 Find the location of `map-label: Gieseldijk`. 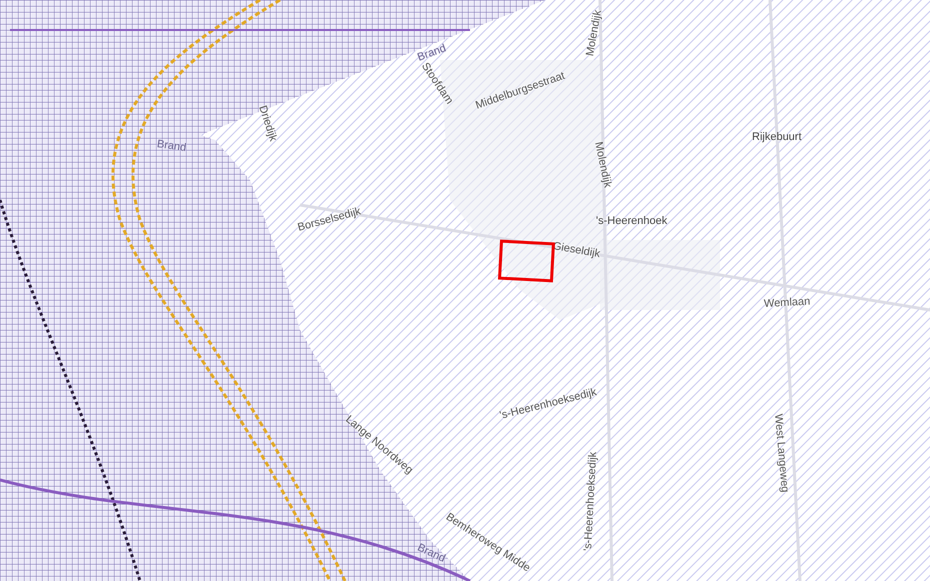

map-label: Gieseldijk is located at coordinates (576, 250).